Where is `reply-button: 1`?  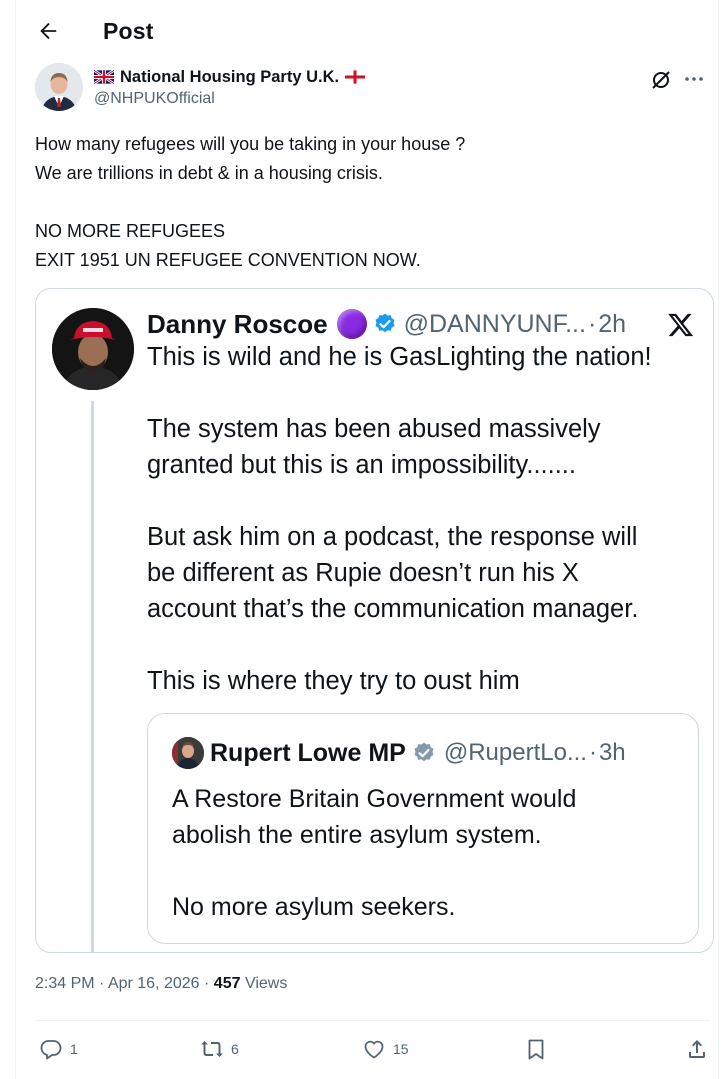
reply-button: 1 is located at coordinates (58, 1049).